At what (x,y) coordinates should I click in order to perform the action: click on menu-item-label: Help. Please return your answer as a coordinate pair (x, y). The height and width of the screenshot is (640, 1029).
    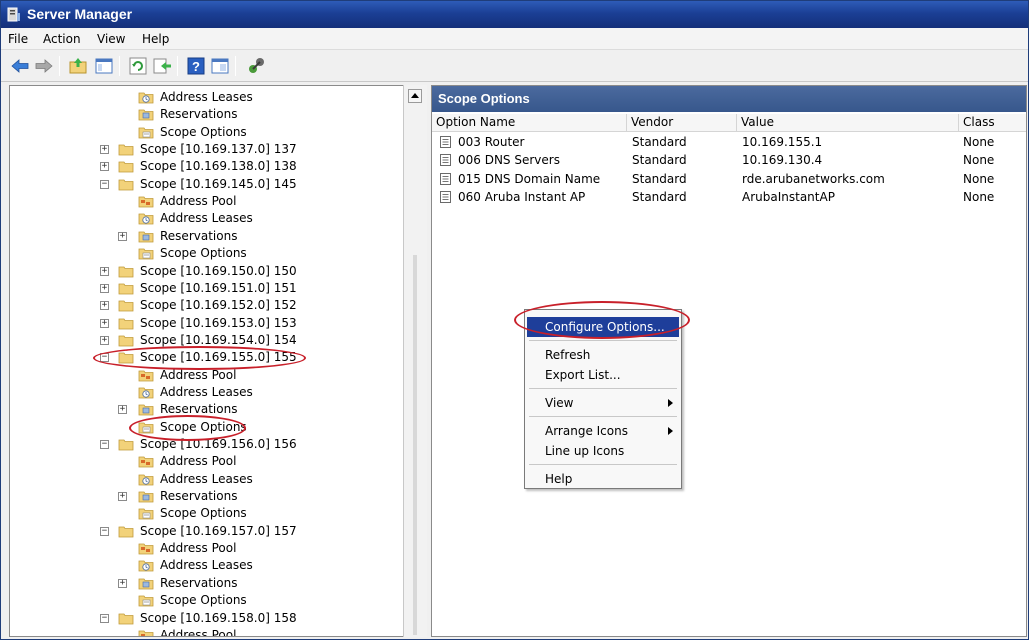
    Looking at the image, I should click on (559, 479).